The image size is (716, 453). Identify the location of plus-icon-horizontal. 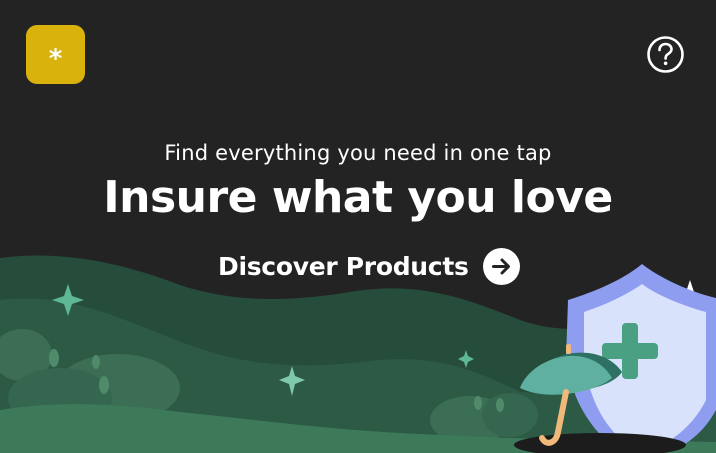
(630, 351).